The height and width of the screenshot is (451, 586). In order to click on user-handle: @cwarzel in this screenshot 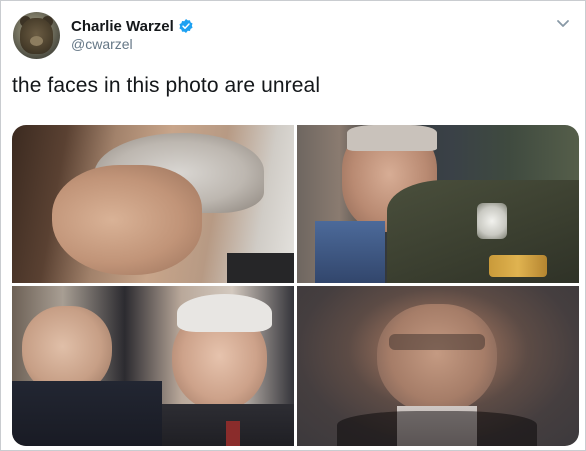, I will do `click(102, 44)`.